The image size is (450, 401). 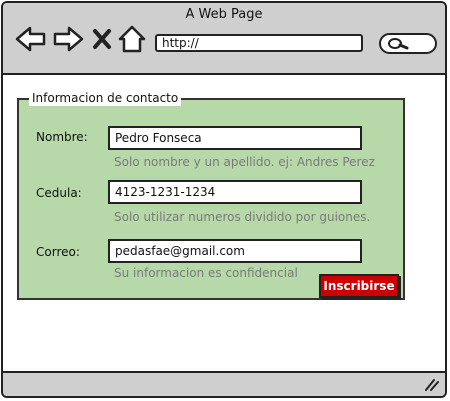 What do you see at coordinates (31, 39) in the screenshot?
I see `back-arrow-icon` at bounding box center [31, 39].